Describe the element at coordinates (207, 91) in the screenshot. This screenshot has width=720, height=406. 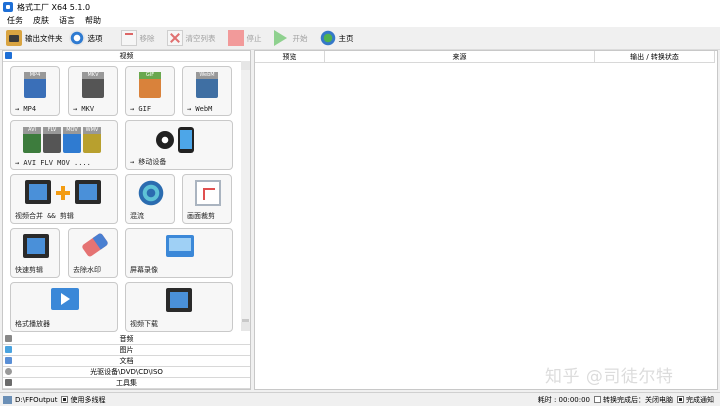
I see `tile-webm: WebM → WebM` at that location.